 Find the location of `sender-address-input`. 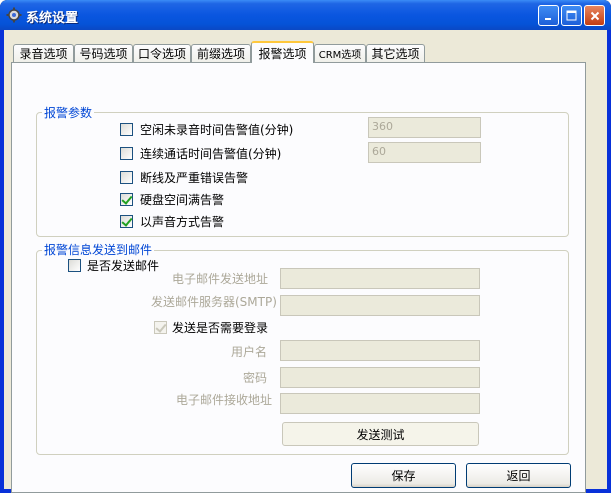

sender-address-input is located at coordinates (380, 278).